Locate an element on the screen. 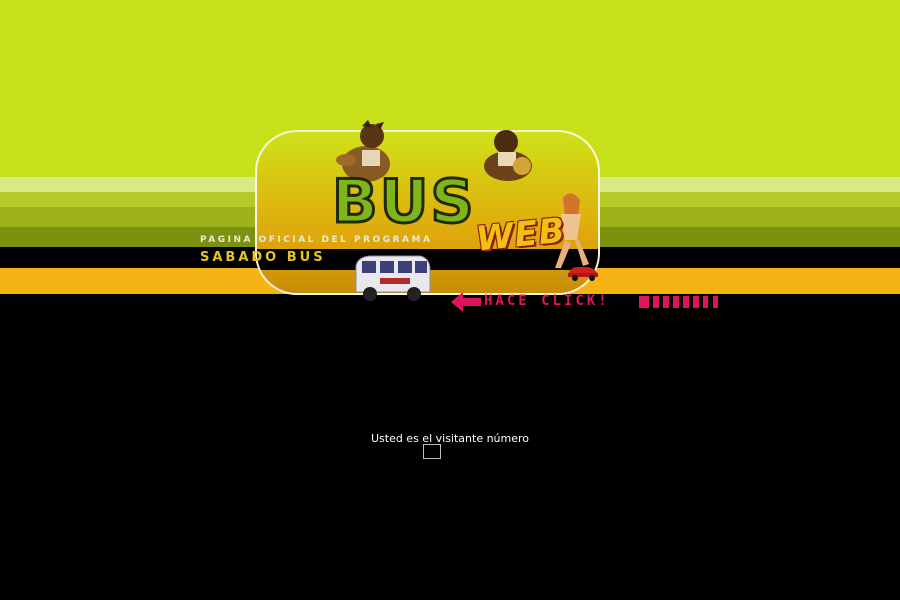  decorative-dashes is located at coordinates (678, 302).